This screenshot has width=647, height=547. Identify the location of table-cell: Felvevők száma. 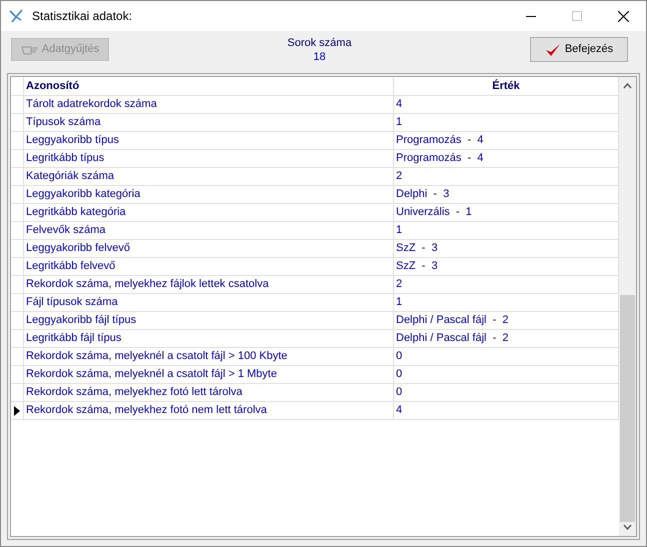
(209, 230).